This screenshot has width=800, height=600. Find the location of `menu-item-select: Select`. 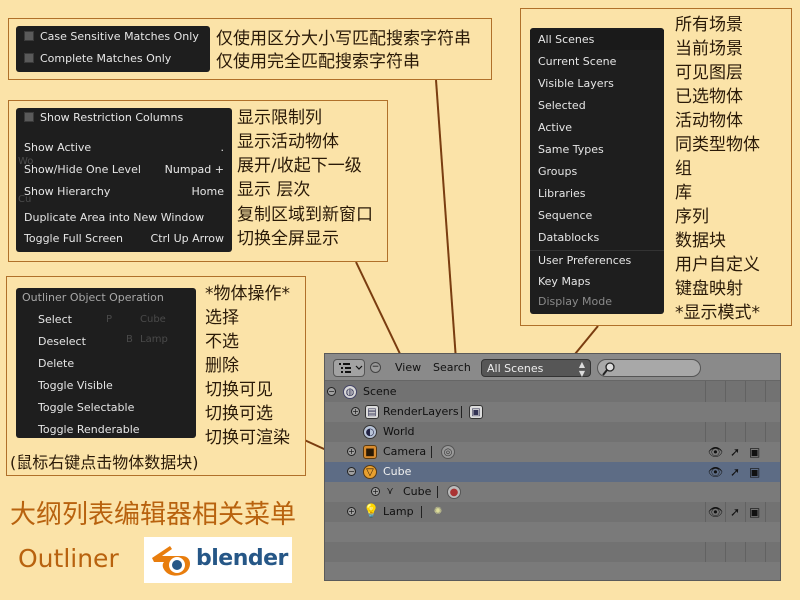

menu-item-select: Select is located at coordinates (106, 320).